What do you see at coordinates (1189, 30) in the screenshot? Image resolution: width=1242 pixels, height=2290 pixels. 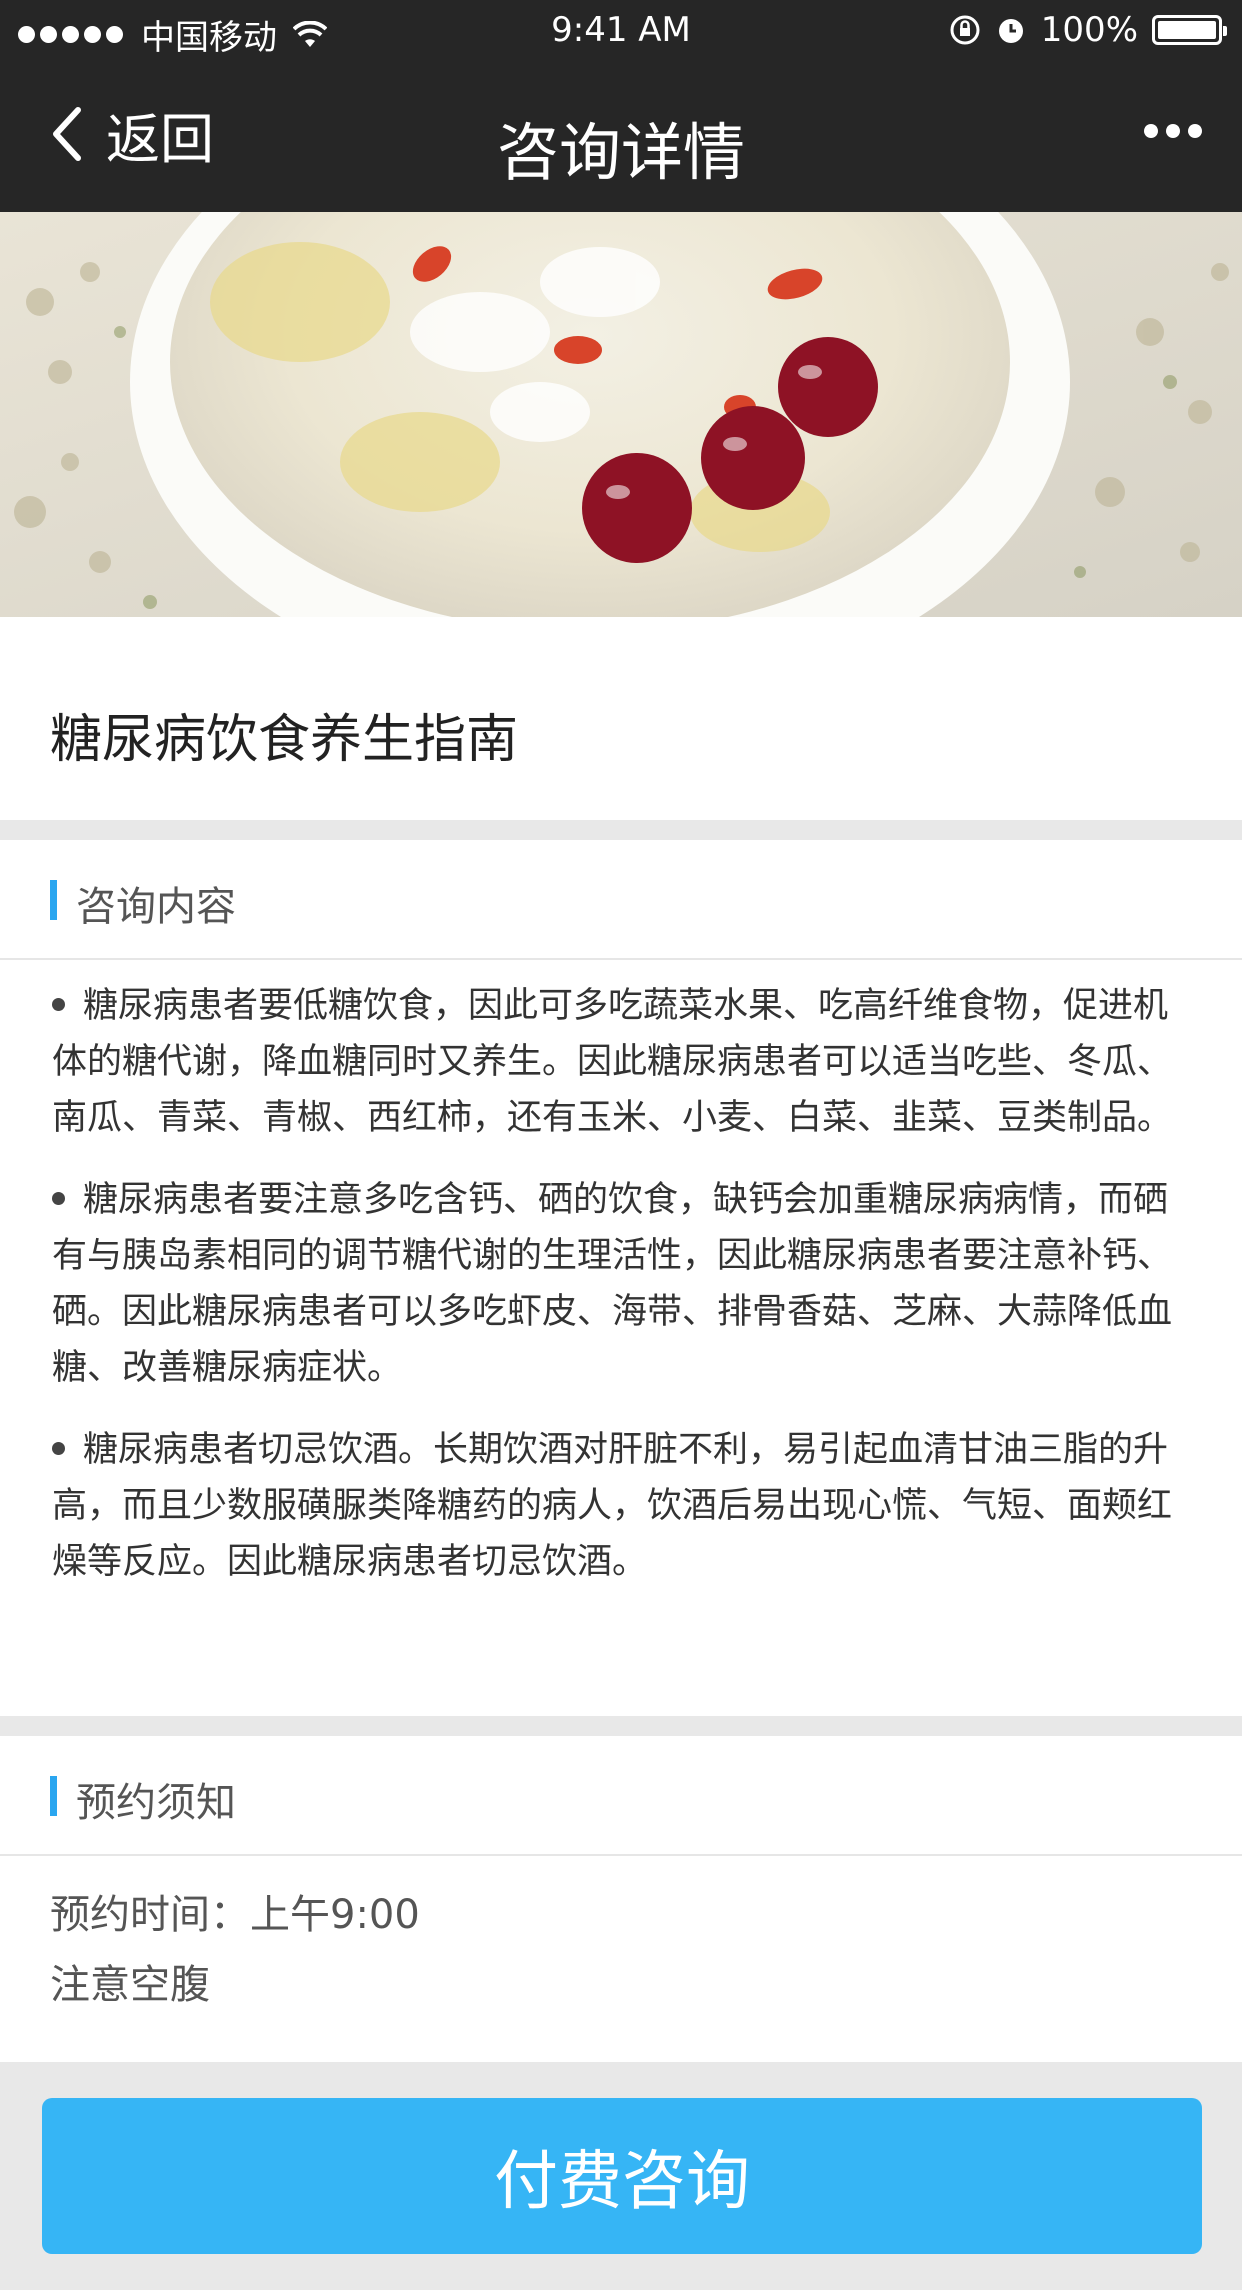 I see `battery-icon` at bounding box center [1189, 30].